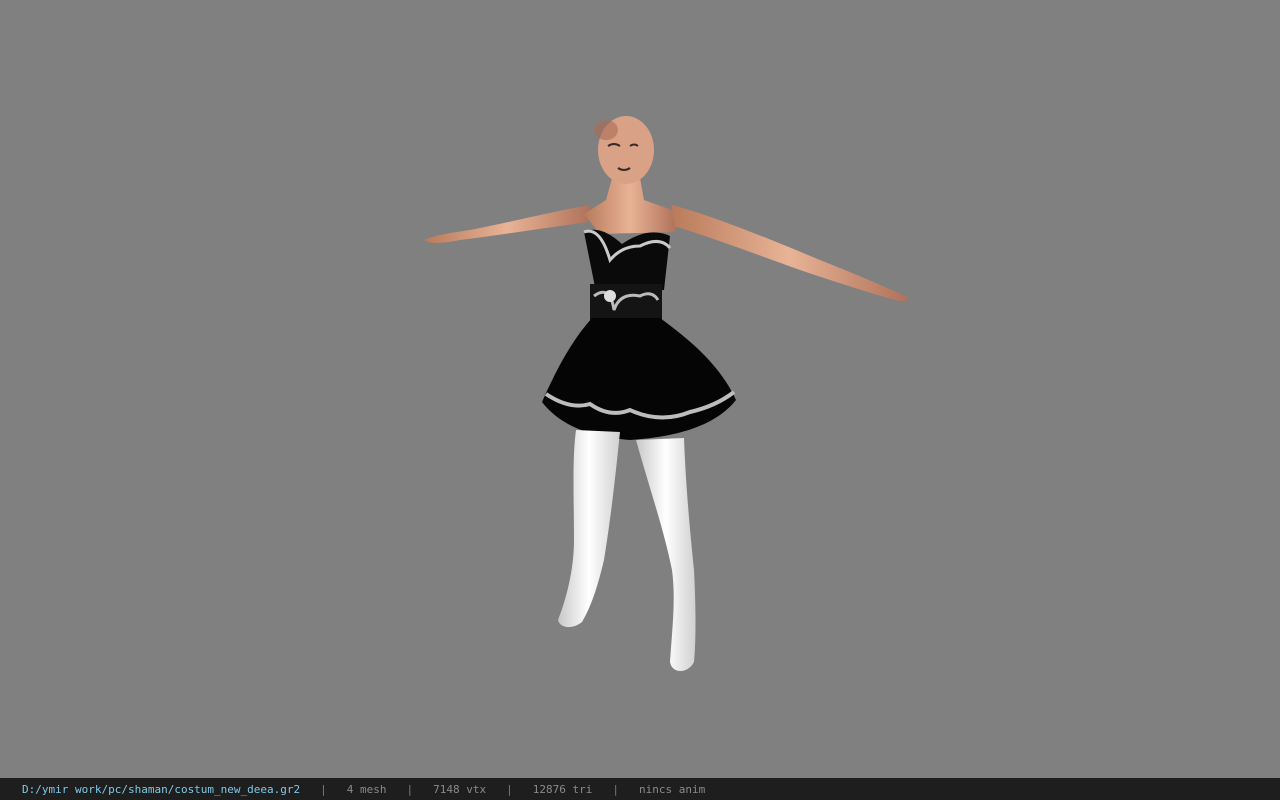 This screenshot has width=1280, height=800. Describe the element at coordinates (507, 224) in the screenshot. I see `left-arm` at that location.